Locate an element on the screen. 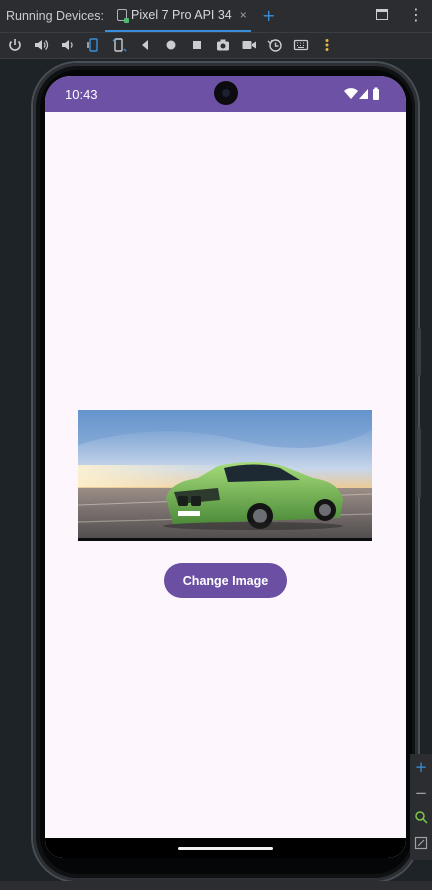 The image size is (432, 890). car-image is located at coordinates (225, 475).